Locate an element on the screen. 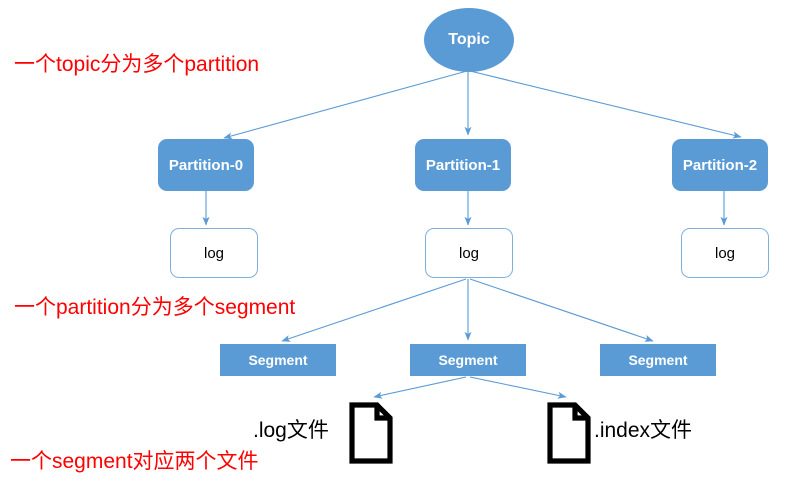  log-node-1: log is located at coordinates (469, 253).